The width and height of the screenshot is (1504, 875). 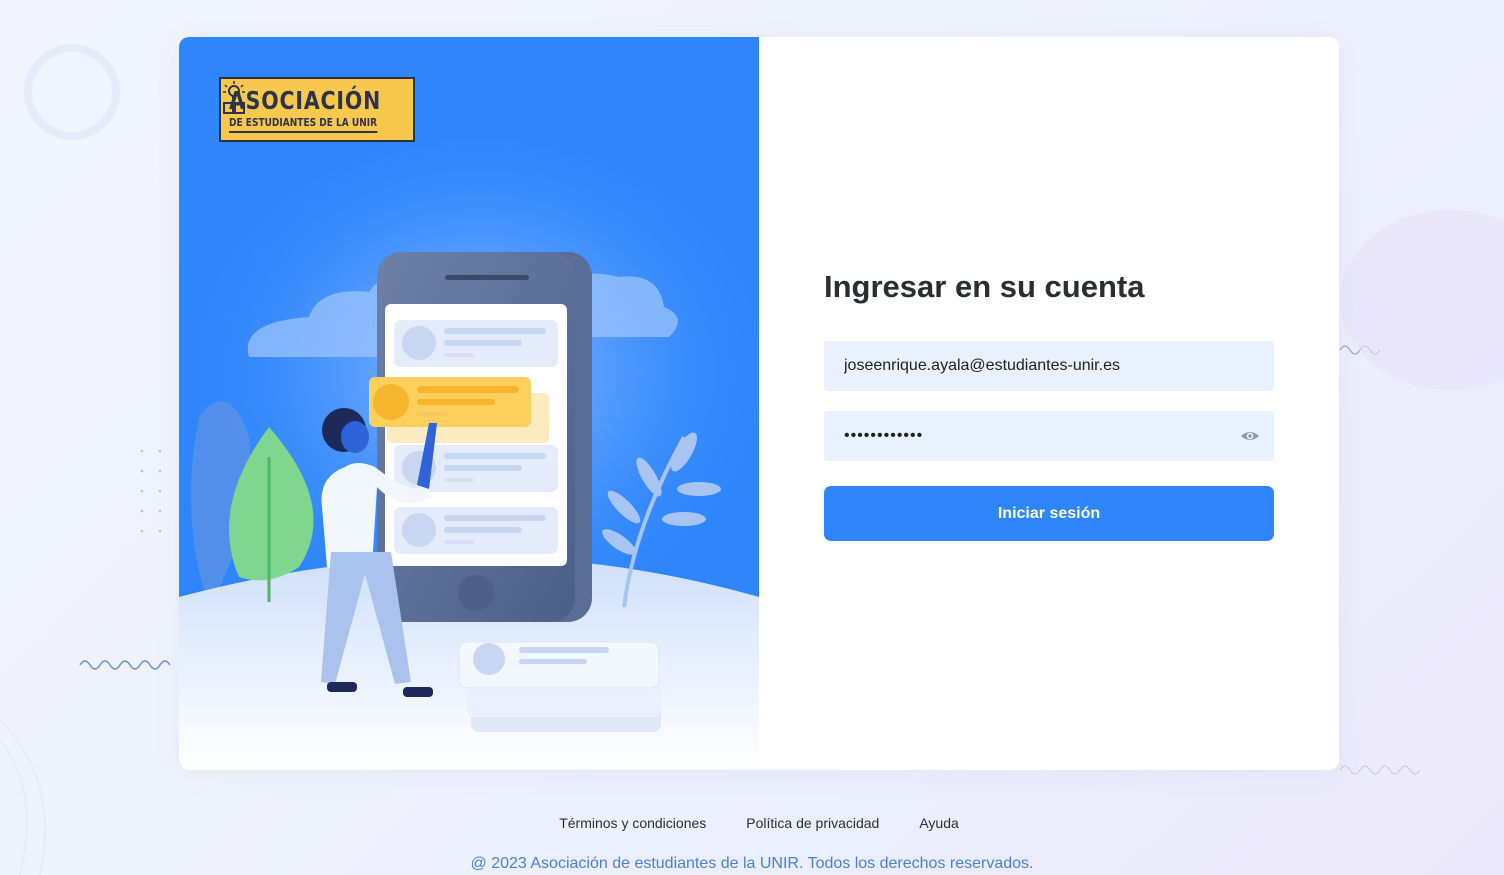 What do you see at coordinates (1049, 513) in the screenshot?
I see `login-button: Iniciar sesión` at bounding box center [1049, 513].